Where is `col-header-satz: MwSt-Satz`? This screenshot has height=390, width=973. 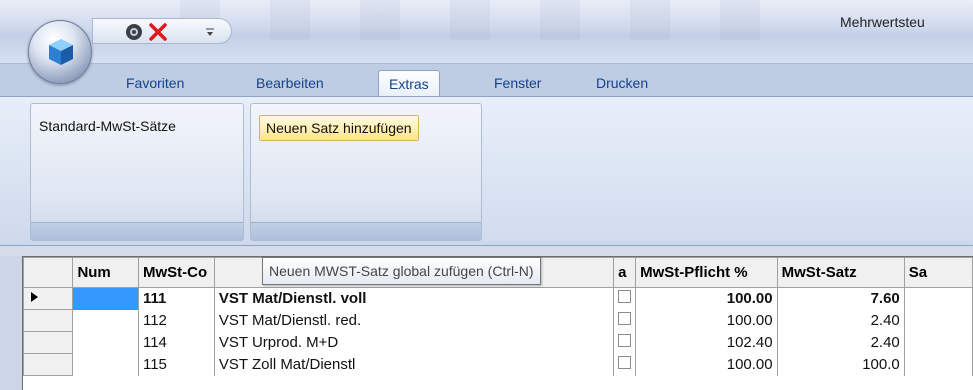 col-header-satz: MwSt-Satz is located at coordinates (840, 272).